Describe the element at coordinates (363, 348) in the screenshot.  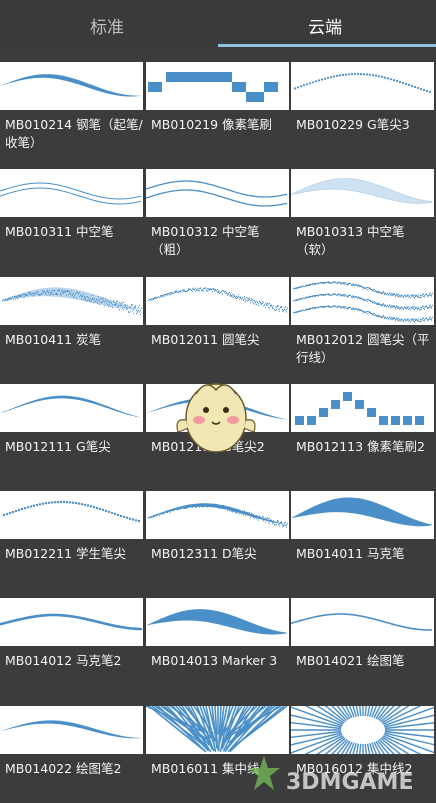
I see `brush-label: MB012012 圆笔尖（平行线）` at that location.